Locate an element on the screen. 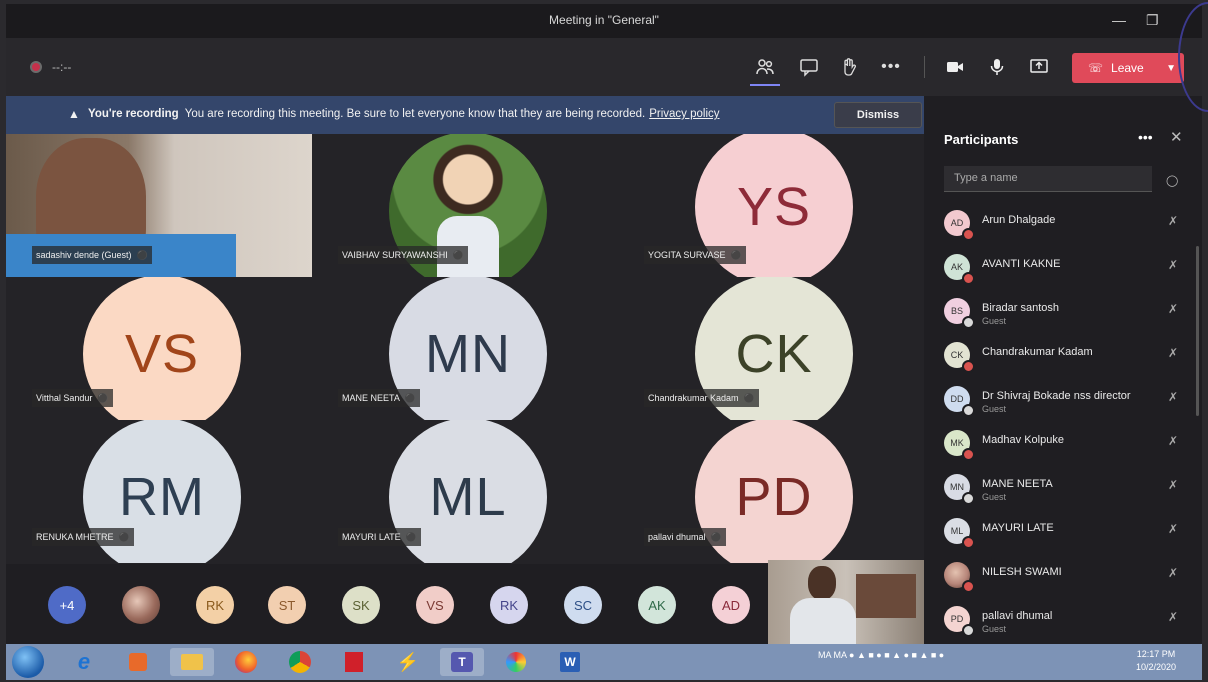 Image resolution: width=1208 pixels, height=682 pixels. taskbar-media-player is located at coordinates (138, 662).